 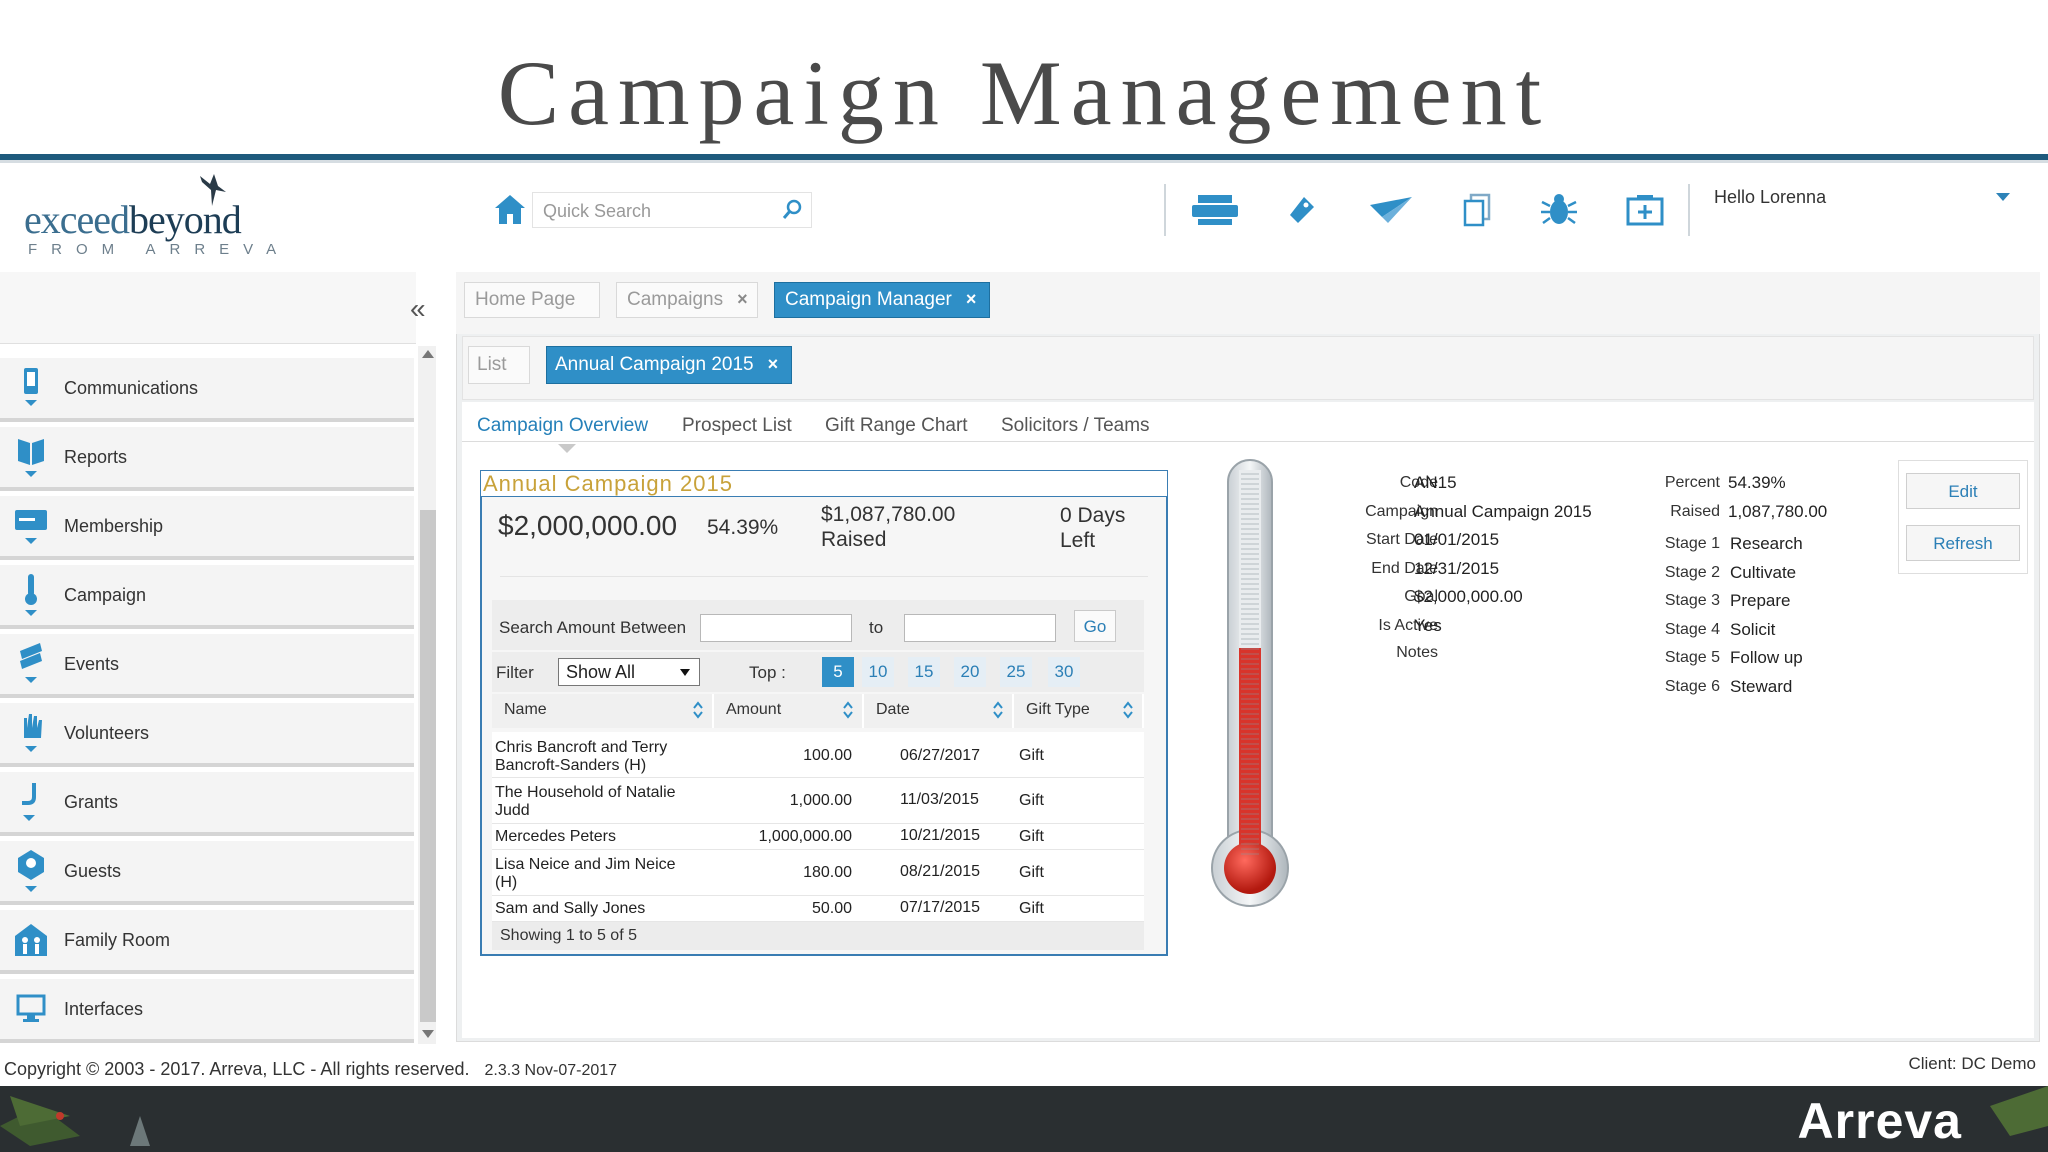 What do you see at coordinates (675, 299) in the screenshot?
I see `tab-label: Campaigns` at bounding box center [675, 299].